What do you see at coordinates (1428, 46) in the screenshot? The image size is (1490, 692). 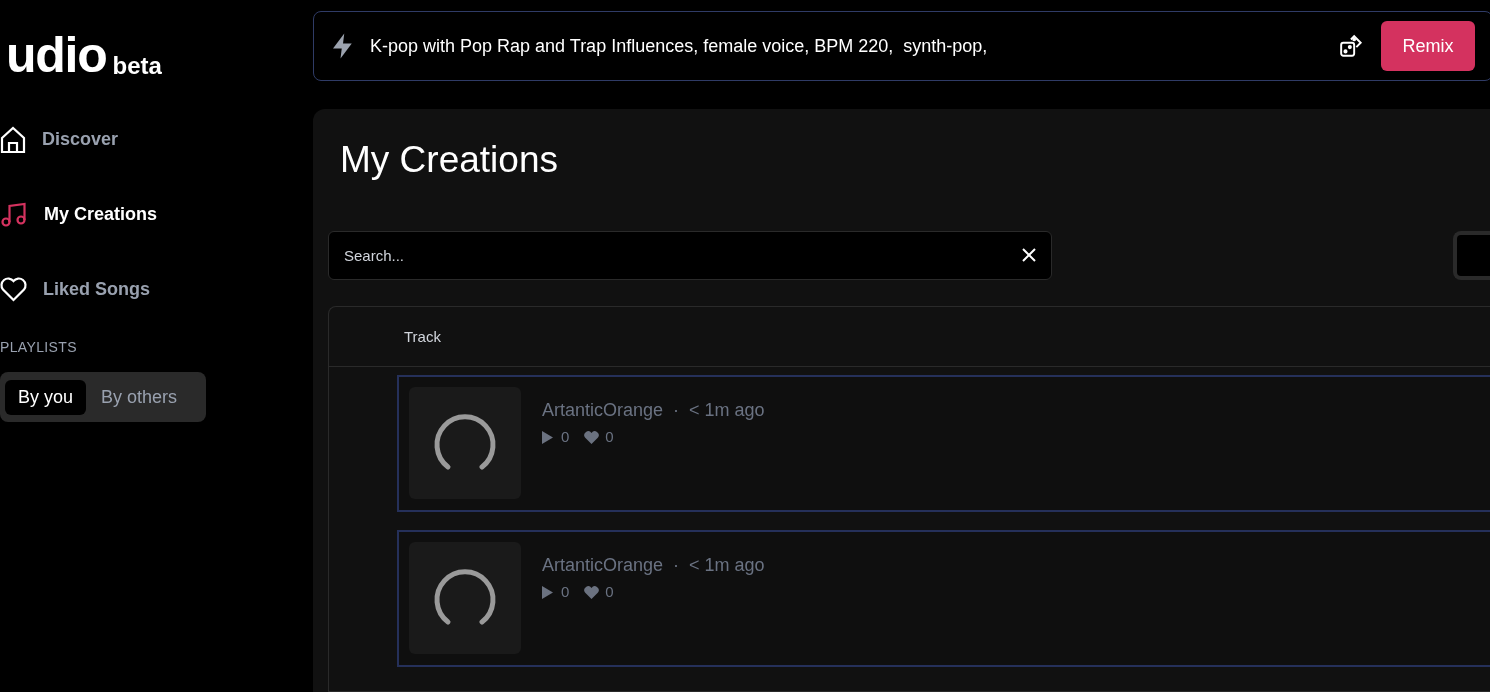 I see `remix-button: Remix` at bounding box center [1428, 46].